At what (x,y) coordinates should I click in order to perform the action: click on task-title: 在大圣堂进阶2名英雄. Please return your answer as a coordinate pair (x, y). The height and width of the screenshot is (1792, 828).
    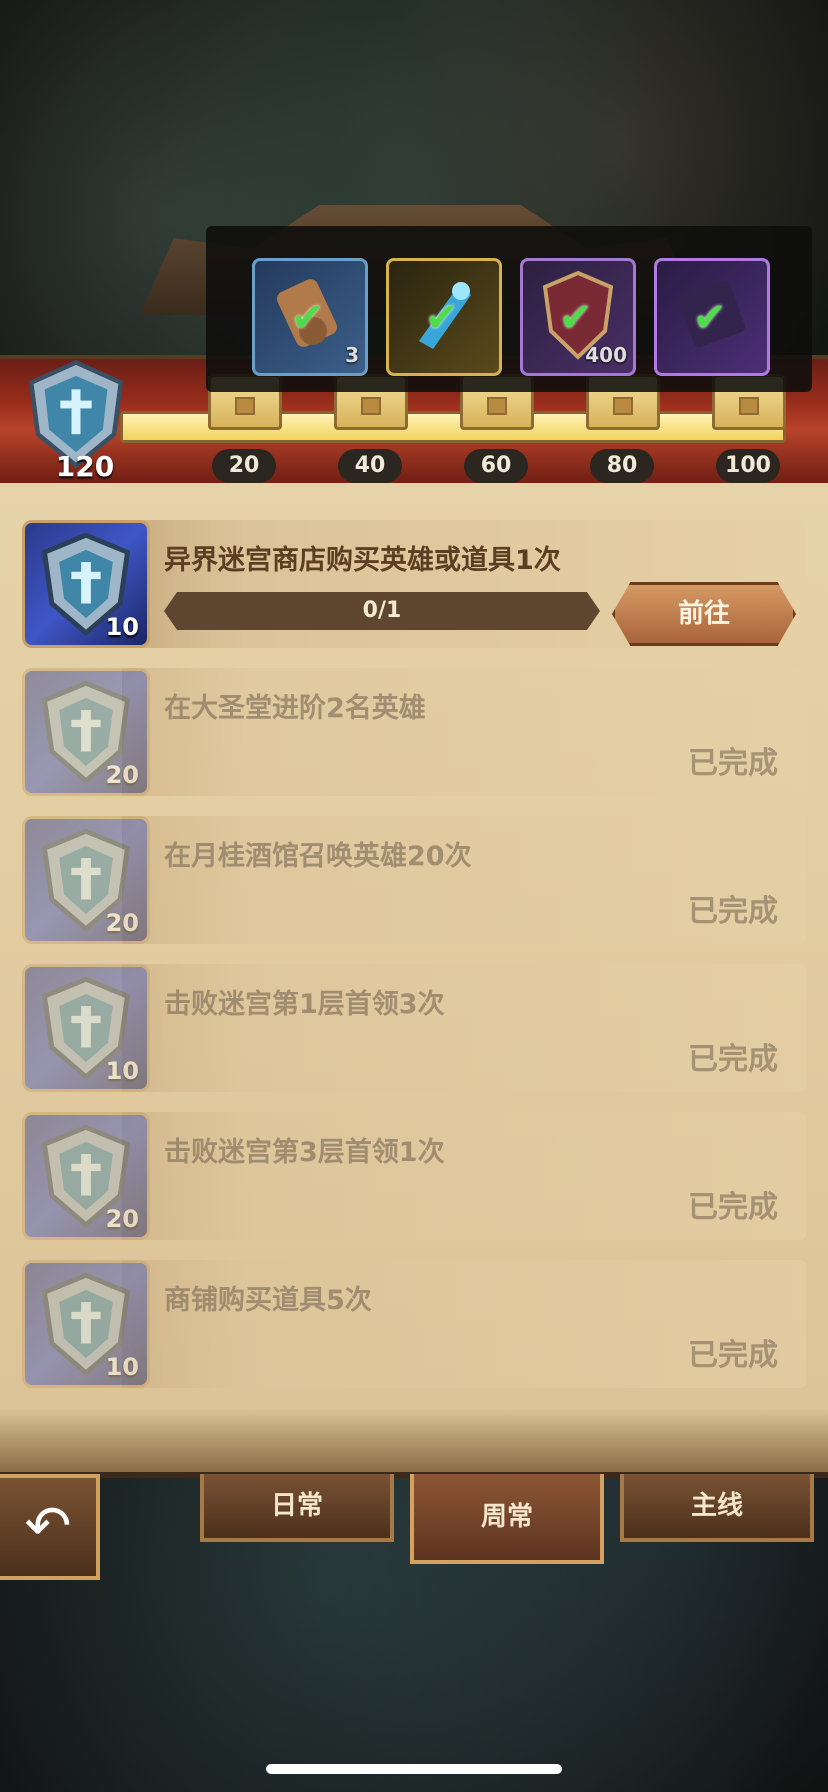
    Looking at the image, I should click on (295, 708).